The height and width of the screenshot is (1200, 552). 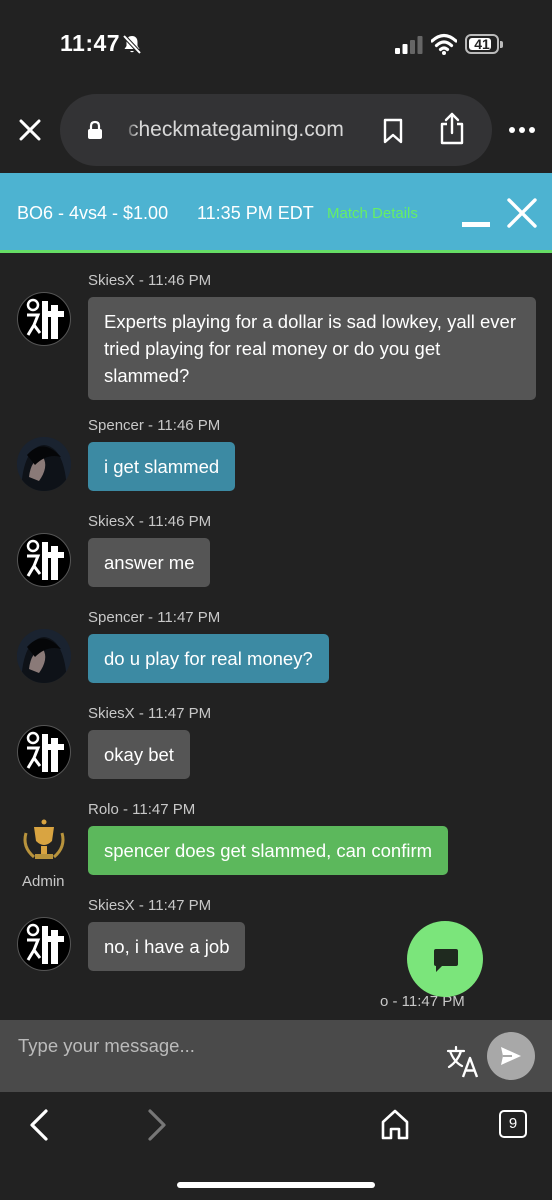 What do you see at coordinates (522, 130) in the screenshot?
I see `more-options-icon` at bounding box center [522, 130].